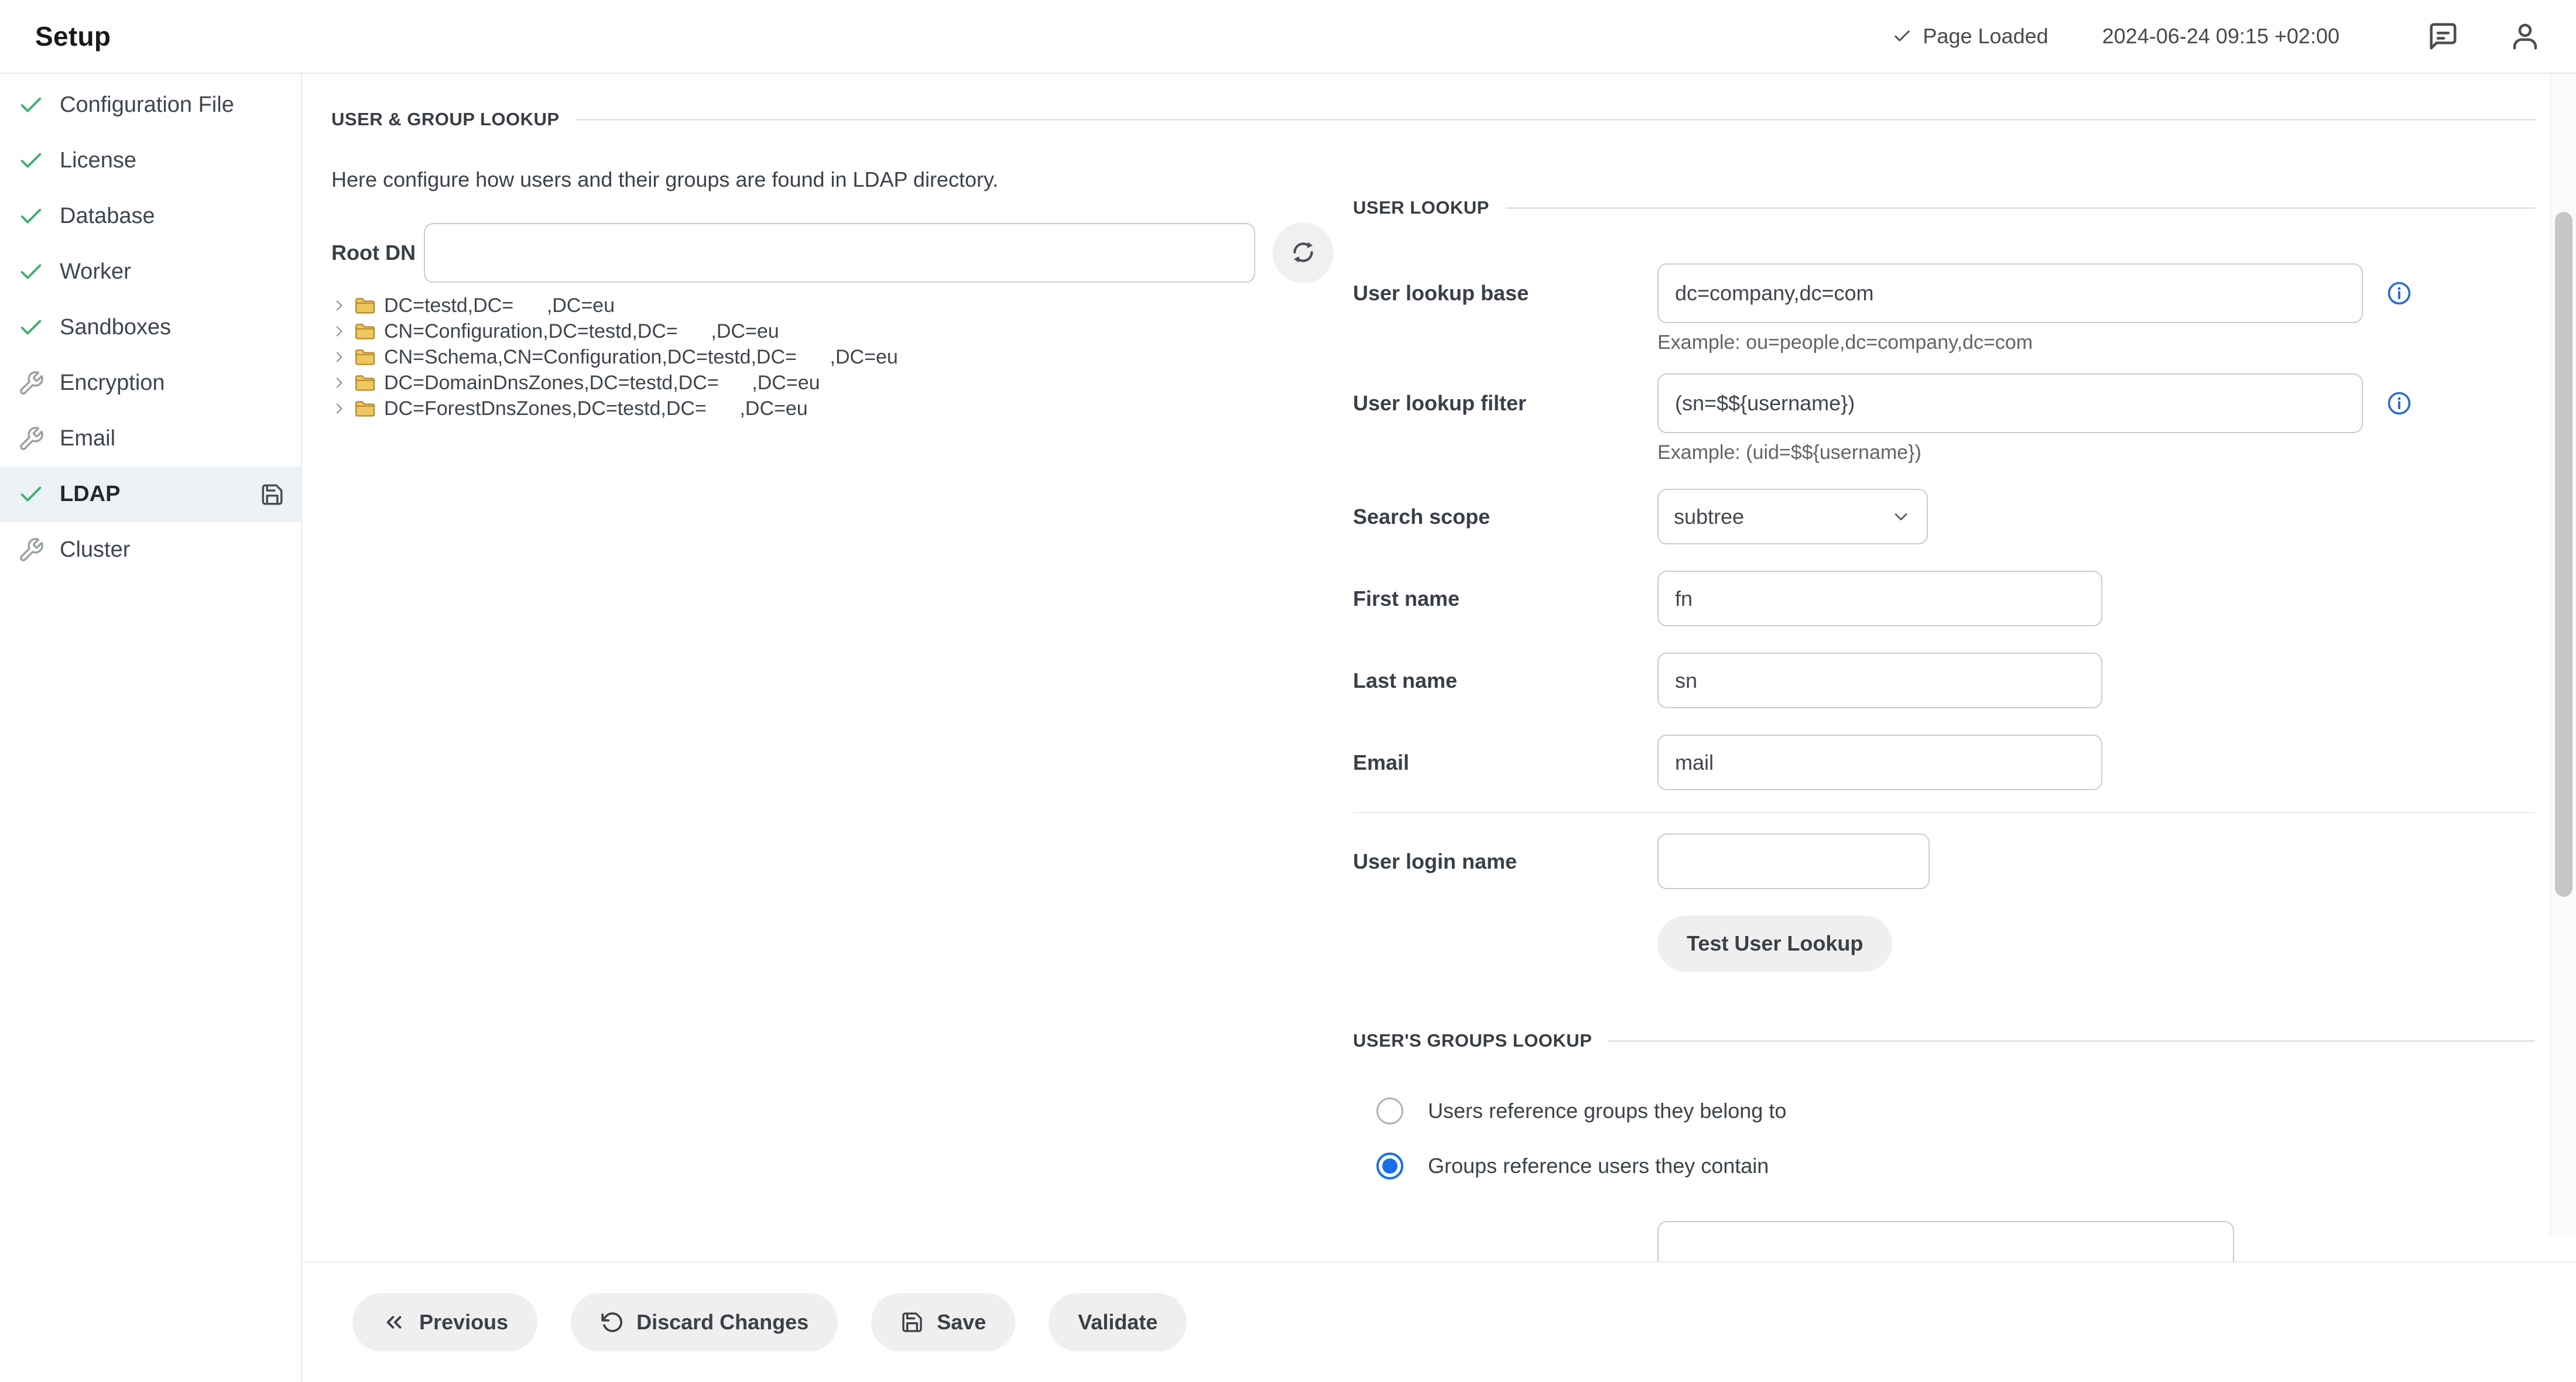 The image size is (2576, 1382). I want to click on section-title: USER & GROUP LOOKUP, so click(445, 119).